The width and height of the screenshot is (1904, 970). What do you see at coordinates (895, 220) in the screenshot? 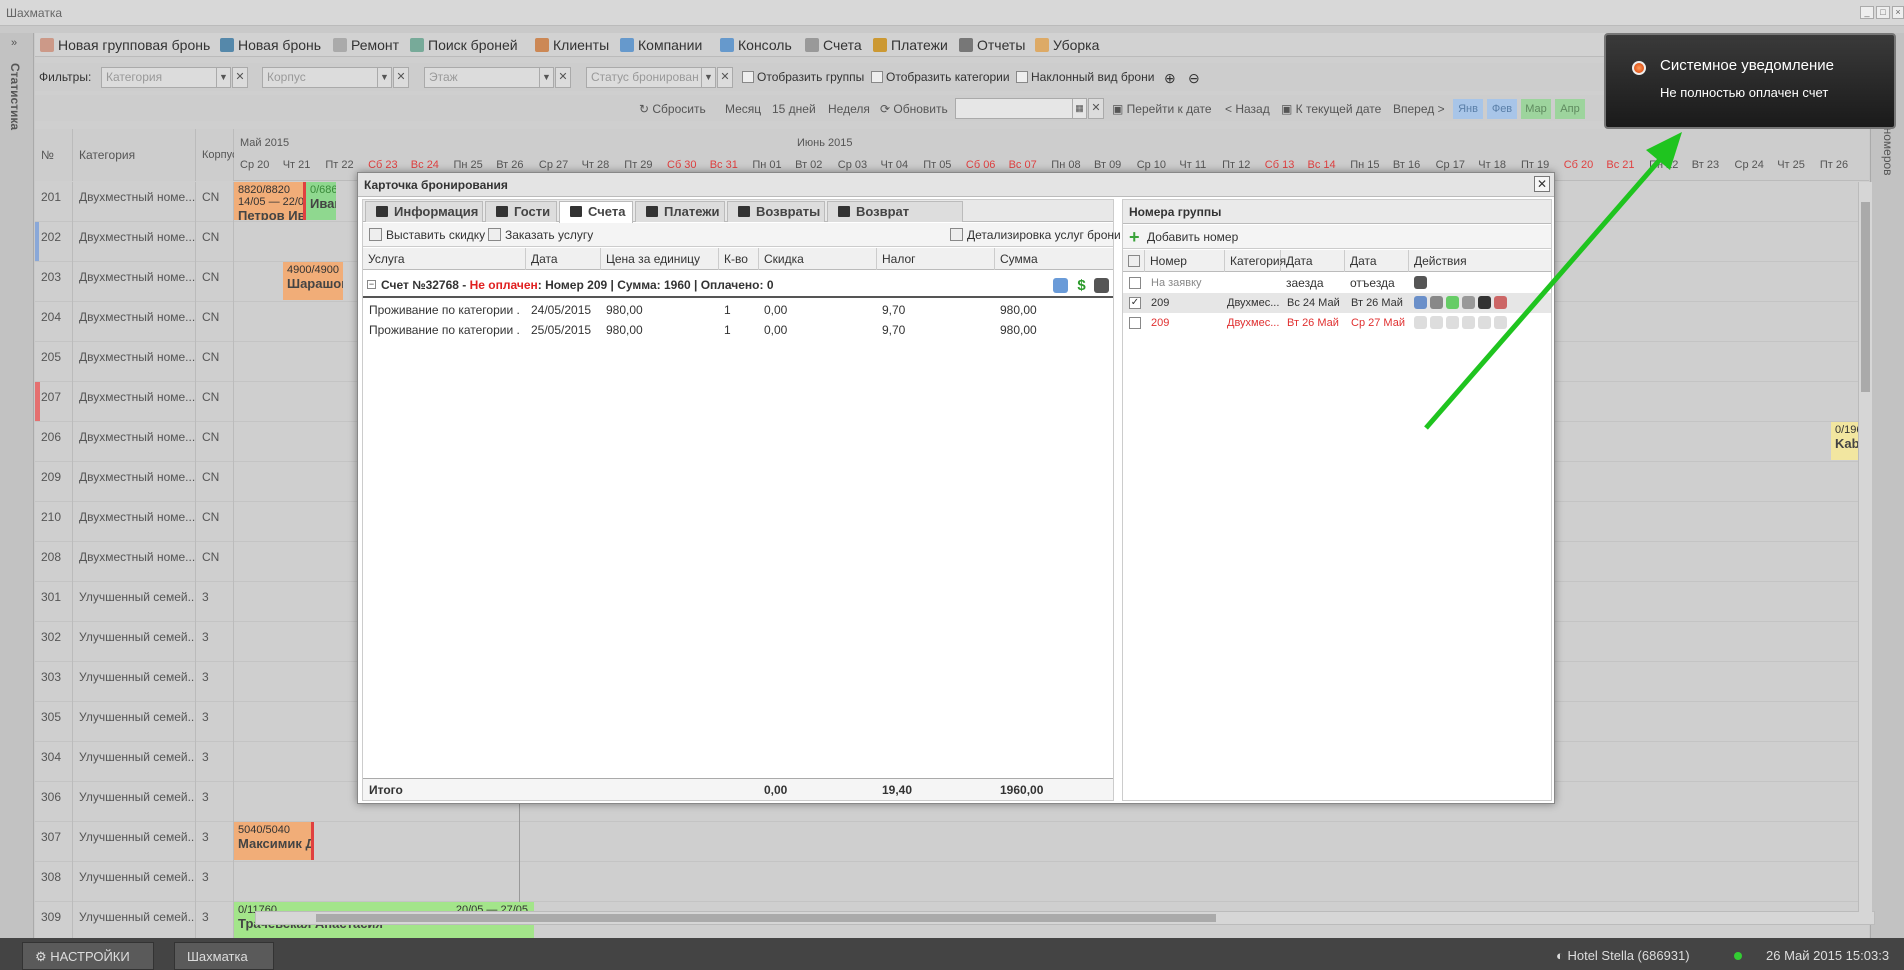
I see `tab-refund: Возврат средств` at bounding box center [895, 220].